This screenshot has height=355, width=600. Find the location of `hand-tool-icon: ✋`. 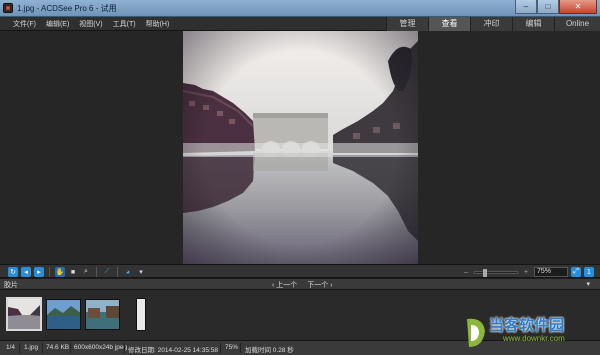

hand-tool-icon: ✋ is located at coordinates (60, 272).